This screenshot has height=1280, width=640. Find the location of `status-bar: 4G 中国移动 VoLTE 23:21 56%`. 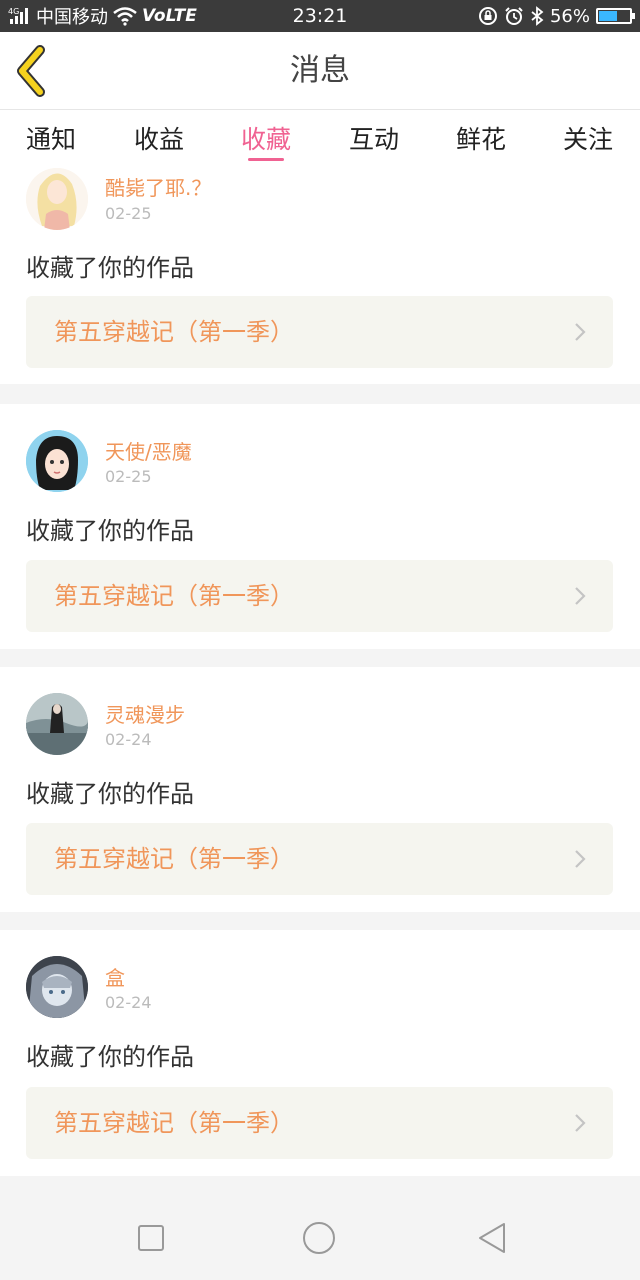

status-bar: 4G 中国移动 VoLTE 23:21 56% is located at coordinates (320, 16).